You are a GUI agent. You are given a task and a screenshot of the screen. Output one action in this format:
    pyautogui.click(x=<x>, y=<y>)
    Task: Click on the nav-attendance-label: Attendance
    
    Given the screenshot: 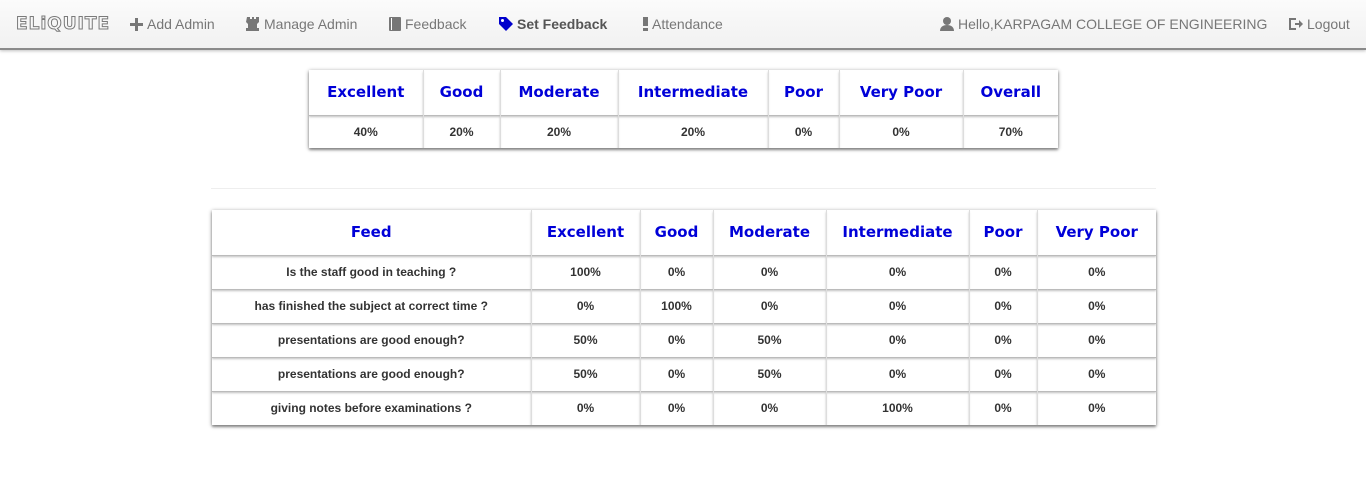 What is the action you would take?
    pyautogui.click(x=687, y=24)
    